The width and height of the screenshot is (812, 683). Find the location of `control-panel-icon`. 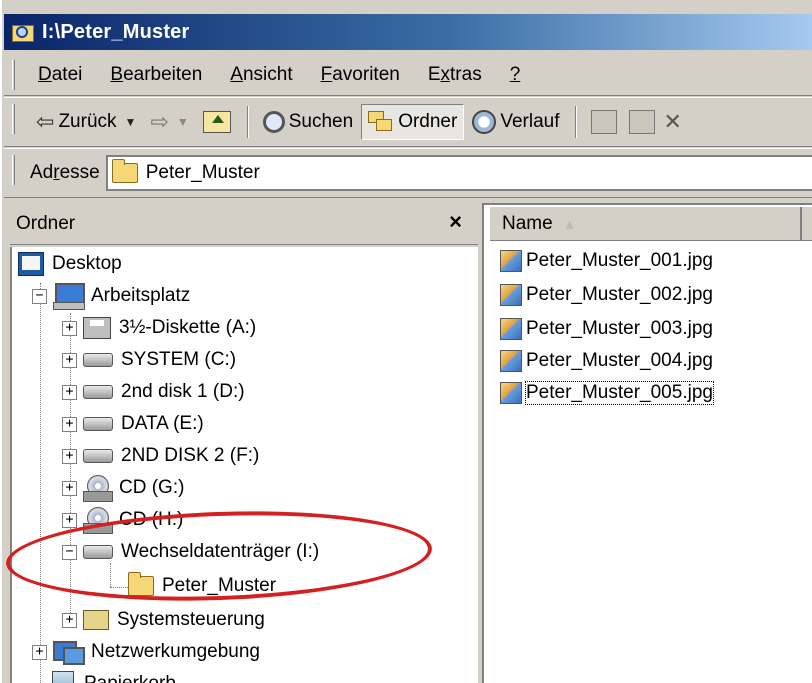

control-panel-icon is located at coordinates (96, 620).